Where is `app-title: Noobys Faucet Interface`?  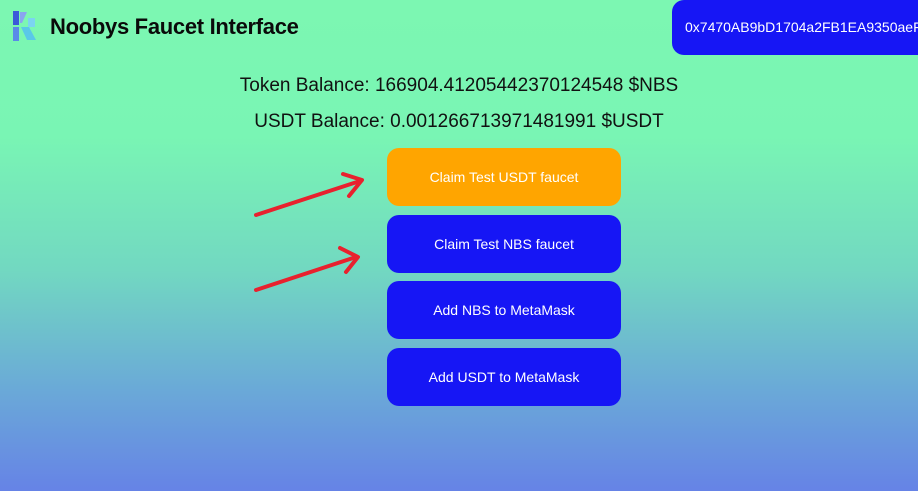
app-title: Noobys Faucet Interface is located at coordinates (174, 26).